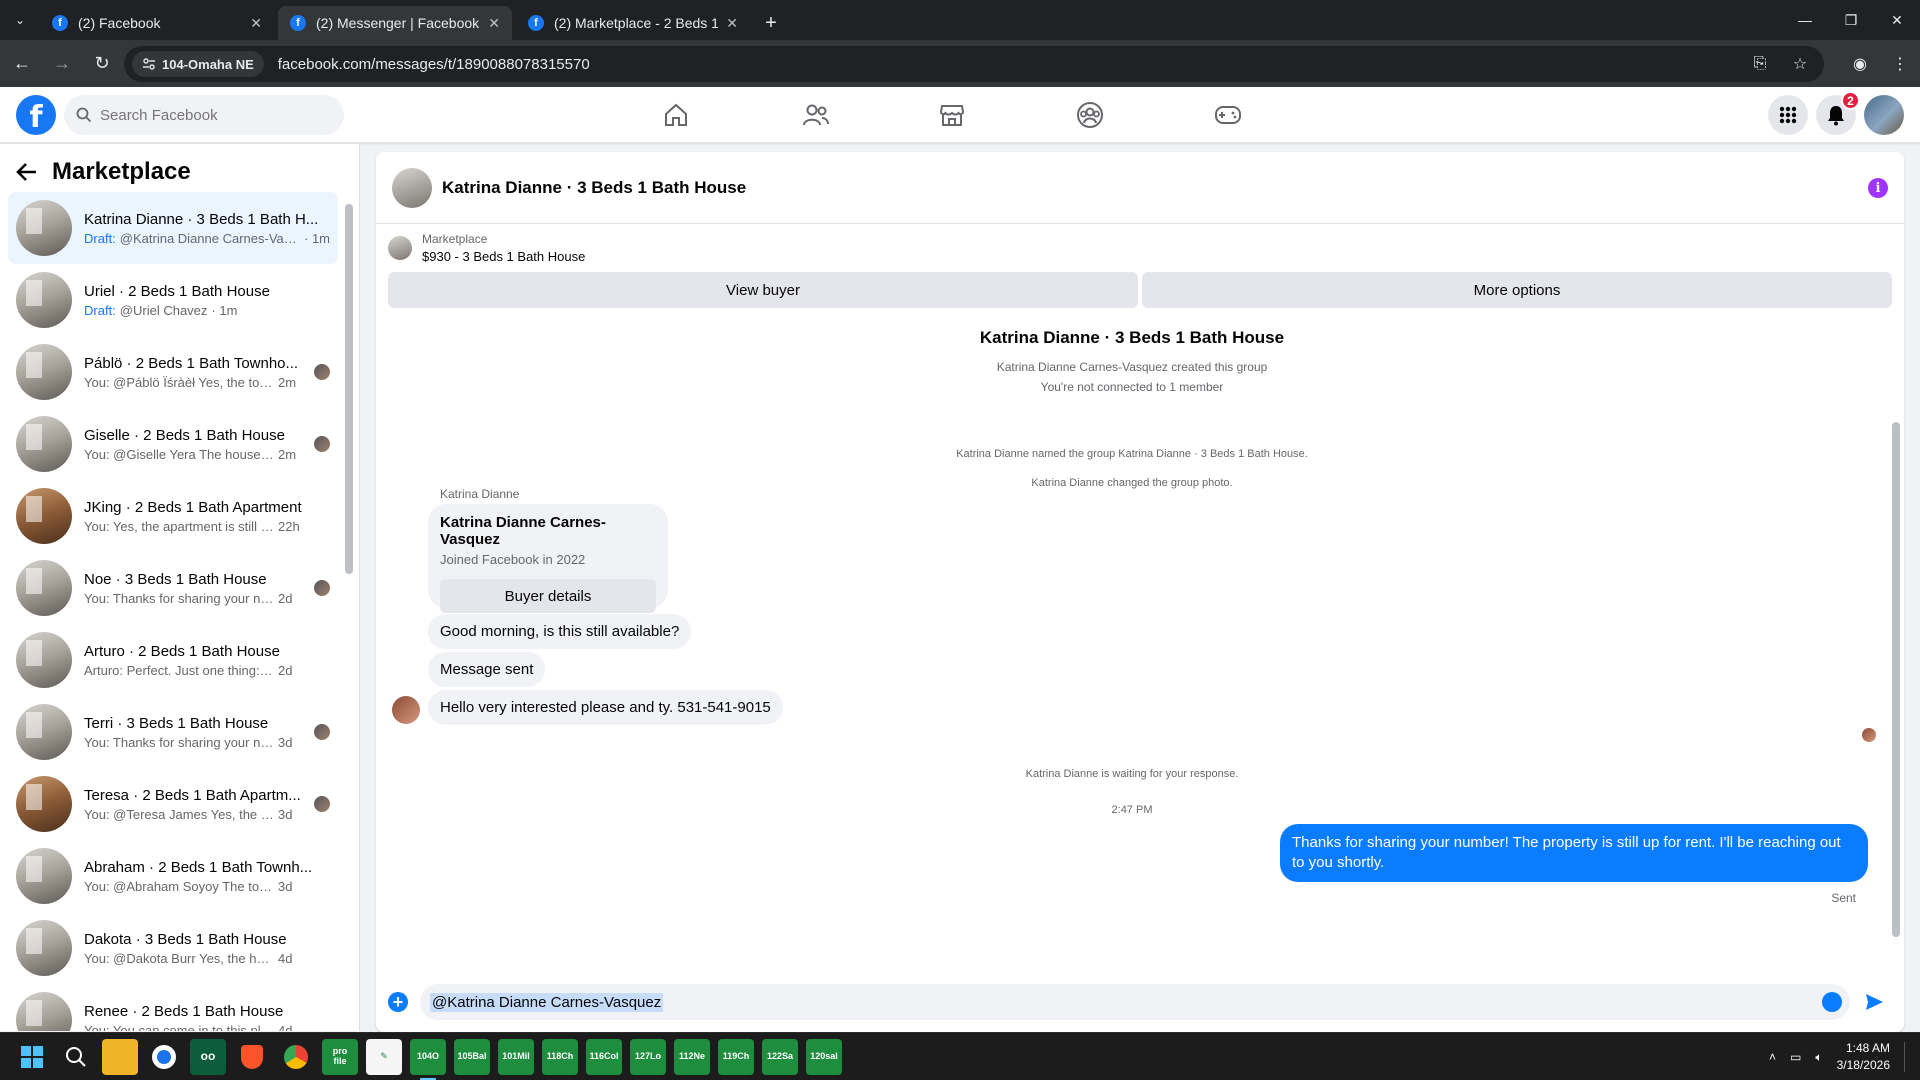  Describe the element at coordinates (788, 1055) in the screenshot. I see `sheet-abbrev: Sa` at that location.